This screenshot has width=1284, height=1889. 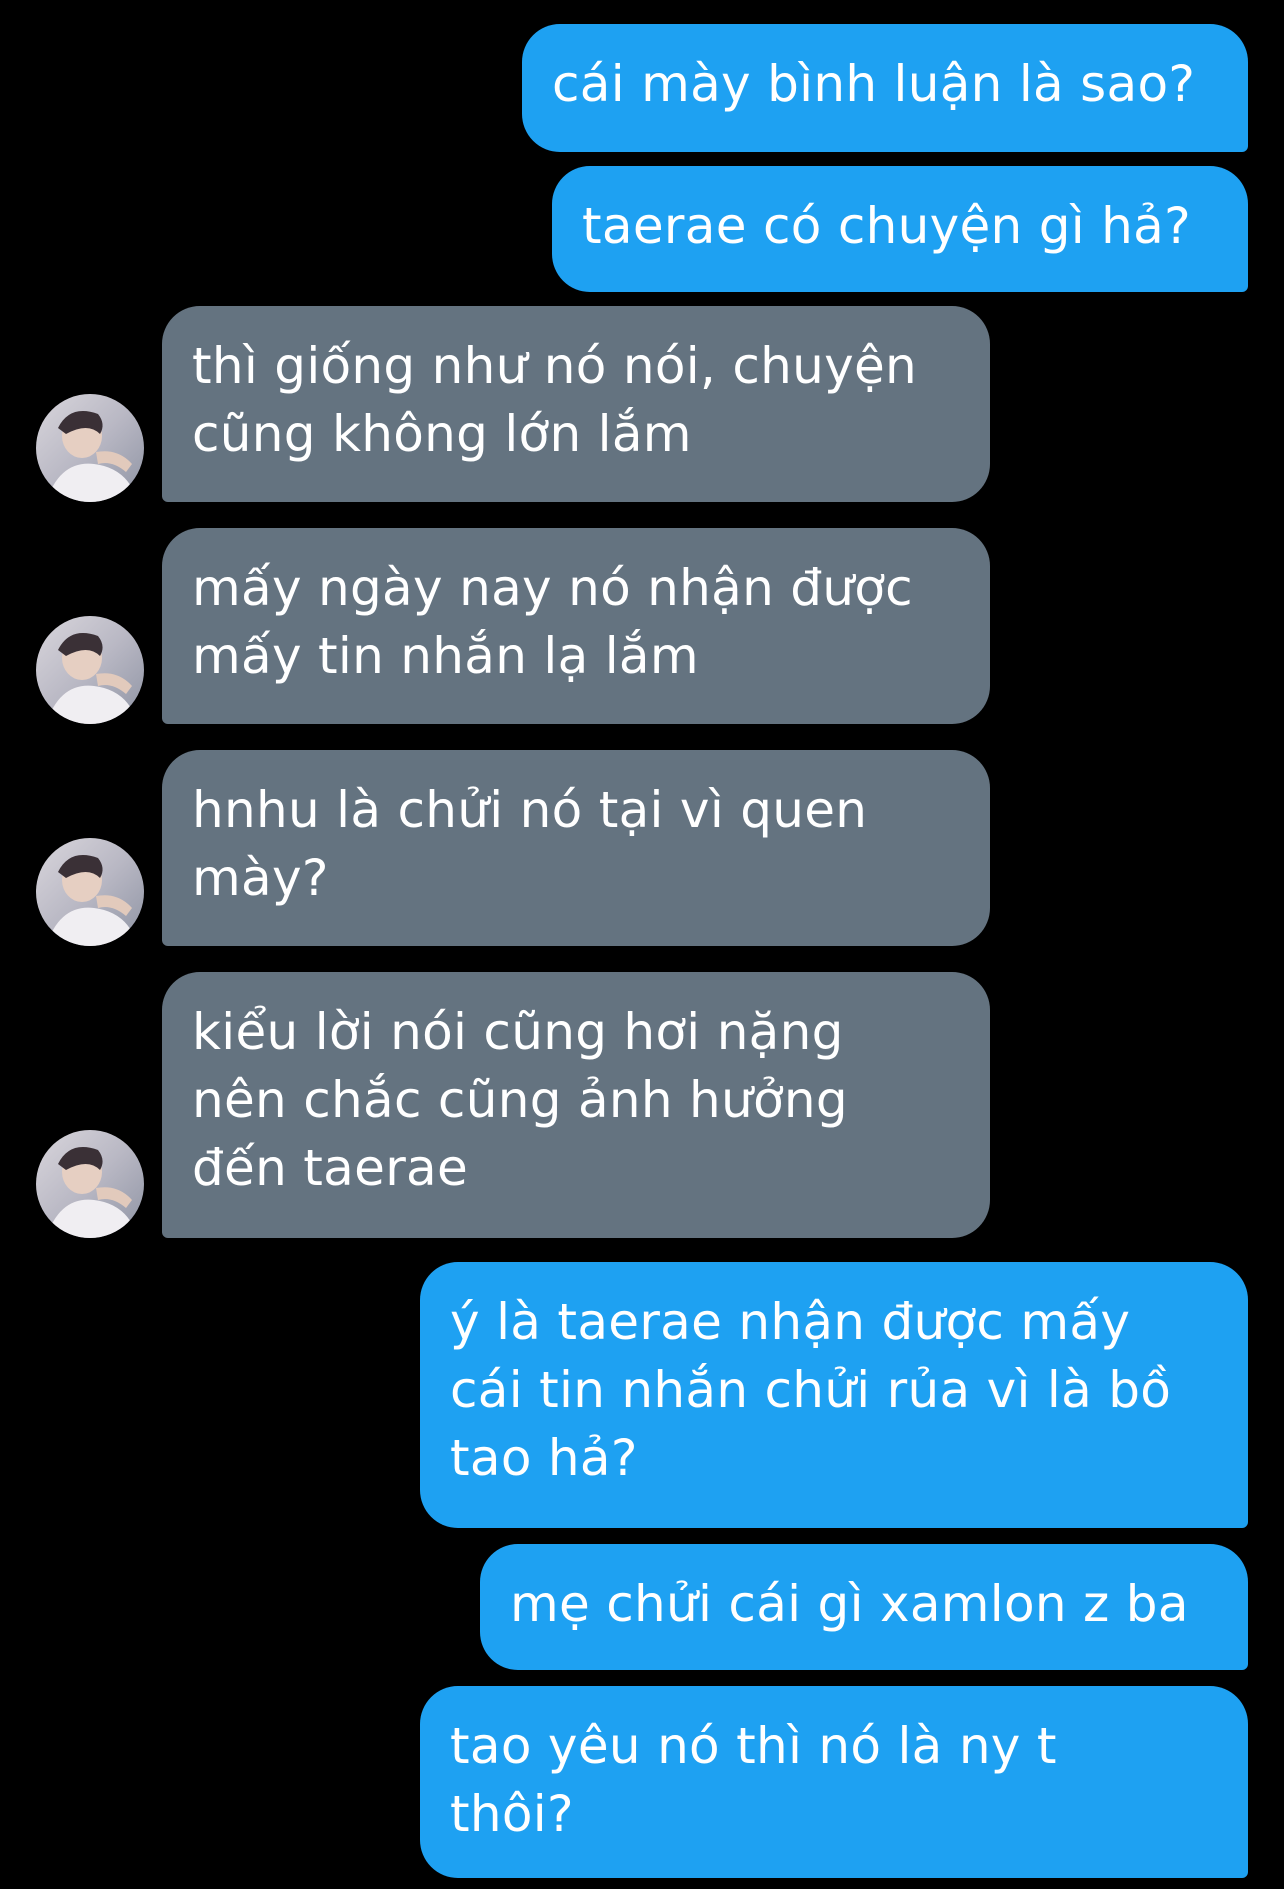 What do you see at coordinates (900, 229) in the screenshot?
I see `message-bubble-sent: taerae có chuyện gì hả?` at bounding box center [900, 229].